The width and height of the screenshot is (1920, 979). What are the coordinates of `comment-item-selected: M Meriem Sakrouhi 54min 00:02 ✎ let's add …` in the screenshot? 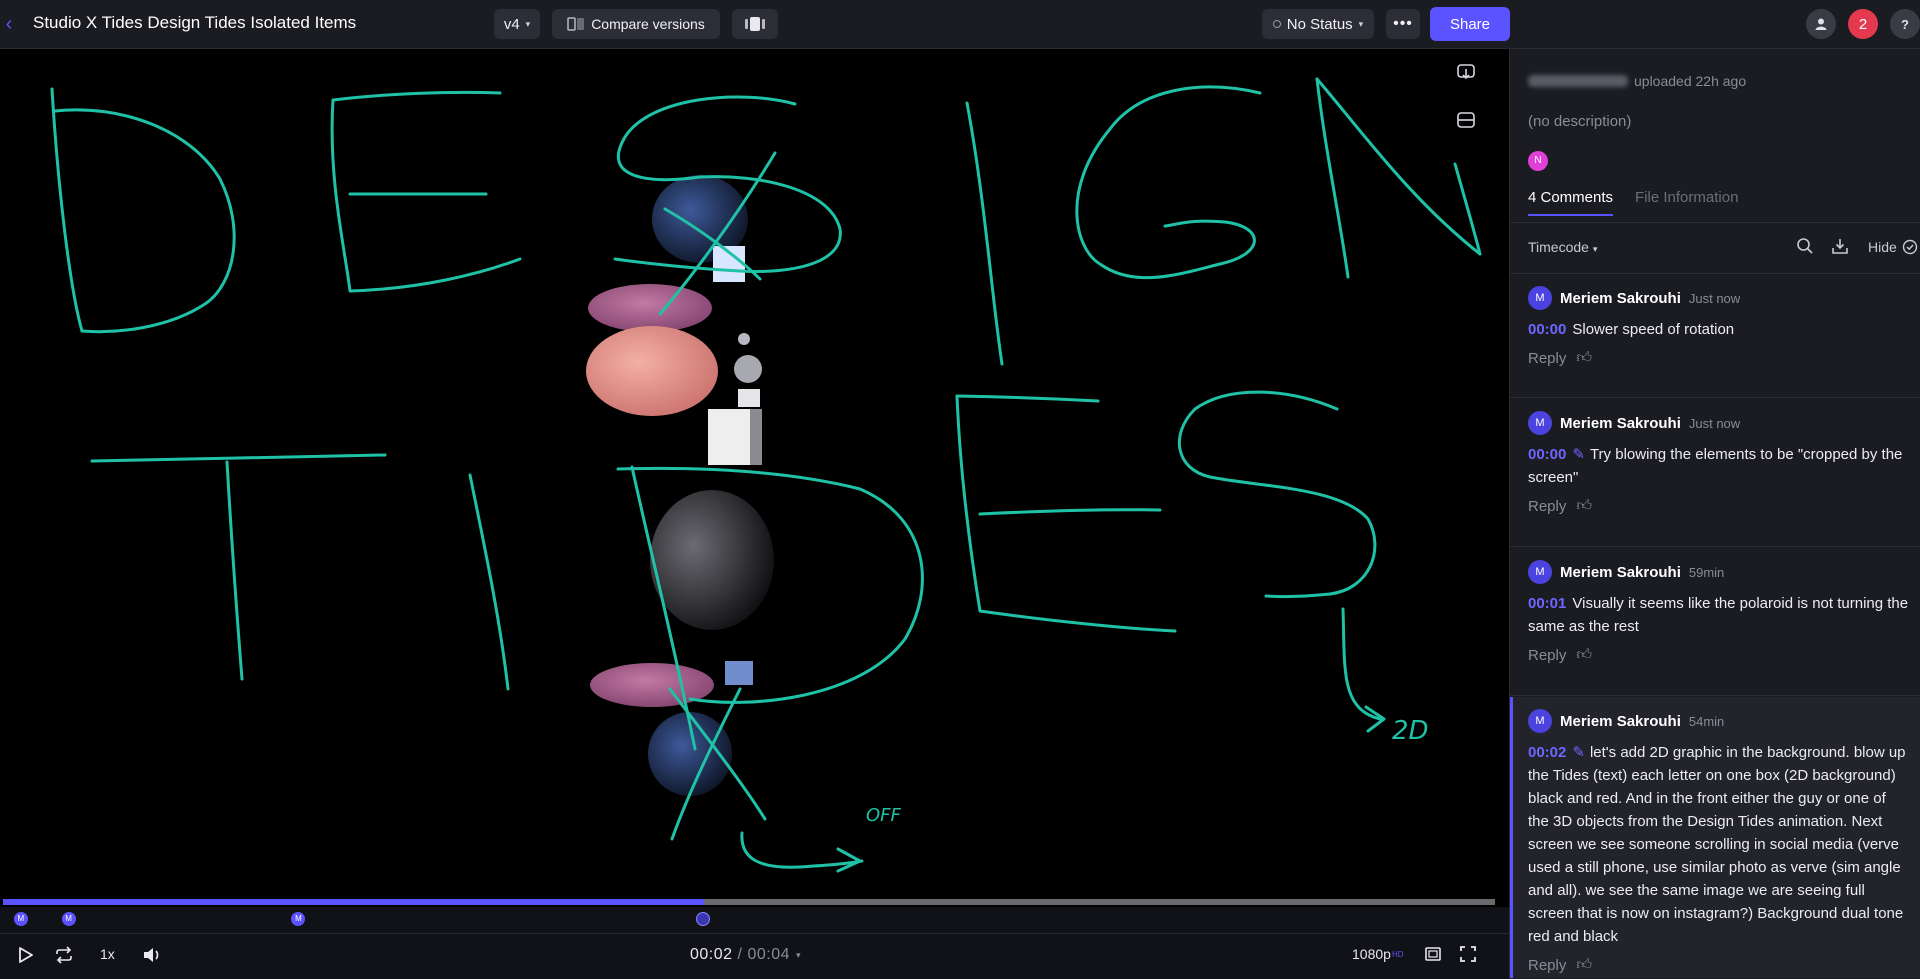 It's located at (1715, 837).